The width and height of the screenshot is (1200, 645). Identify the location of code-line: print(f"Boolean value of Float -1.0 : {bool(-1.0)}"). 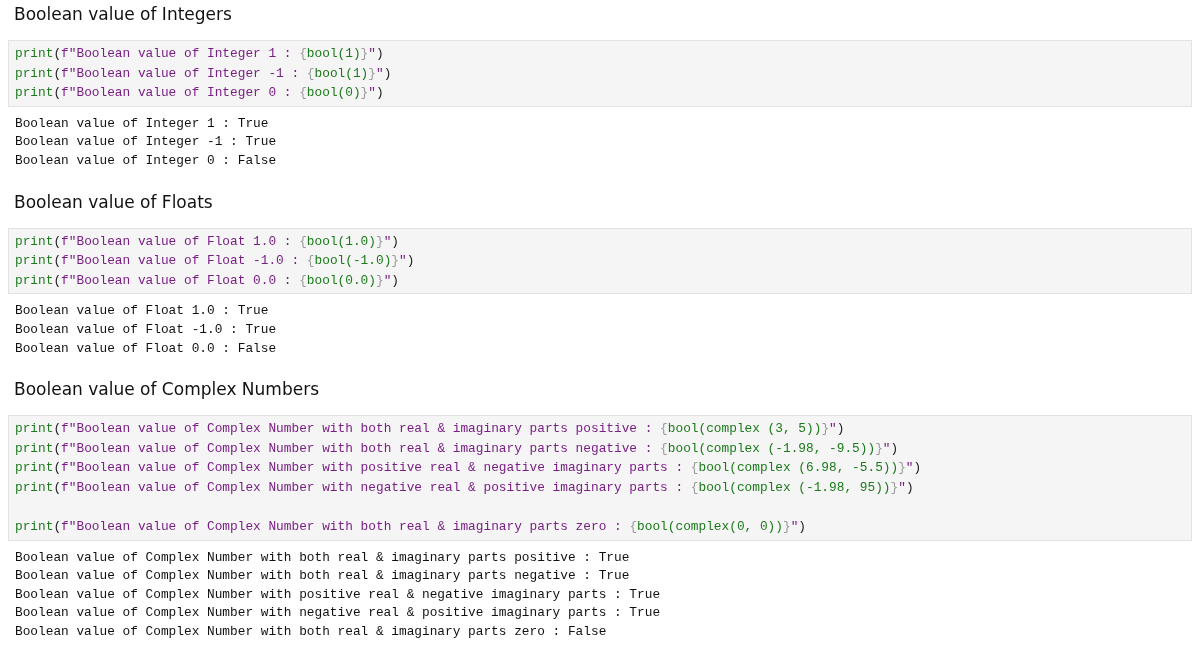
(215, 261).